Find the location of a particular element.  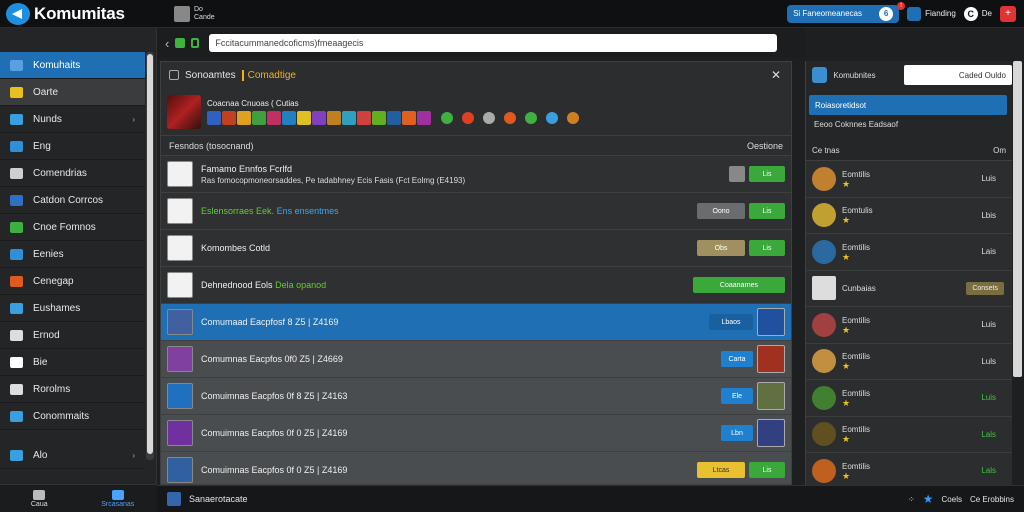

right-panel-input: Caded Ouldo is located at coordinates (958, 75).